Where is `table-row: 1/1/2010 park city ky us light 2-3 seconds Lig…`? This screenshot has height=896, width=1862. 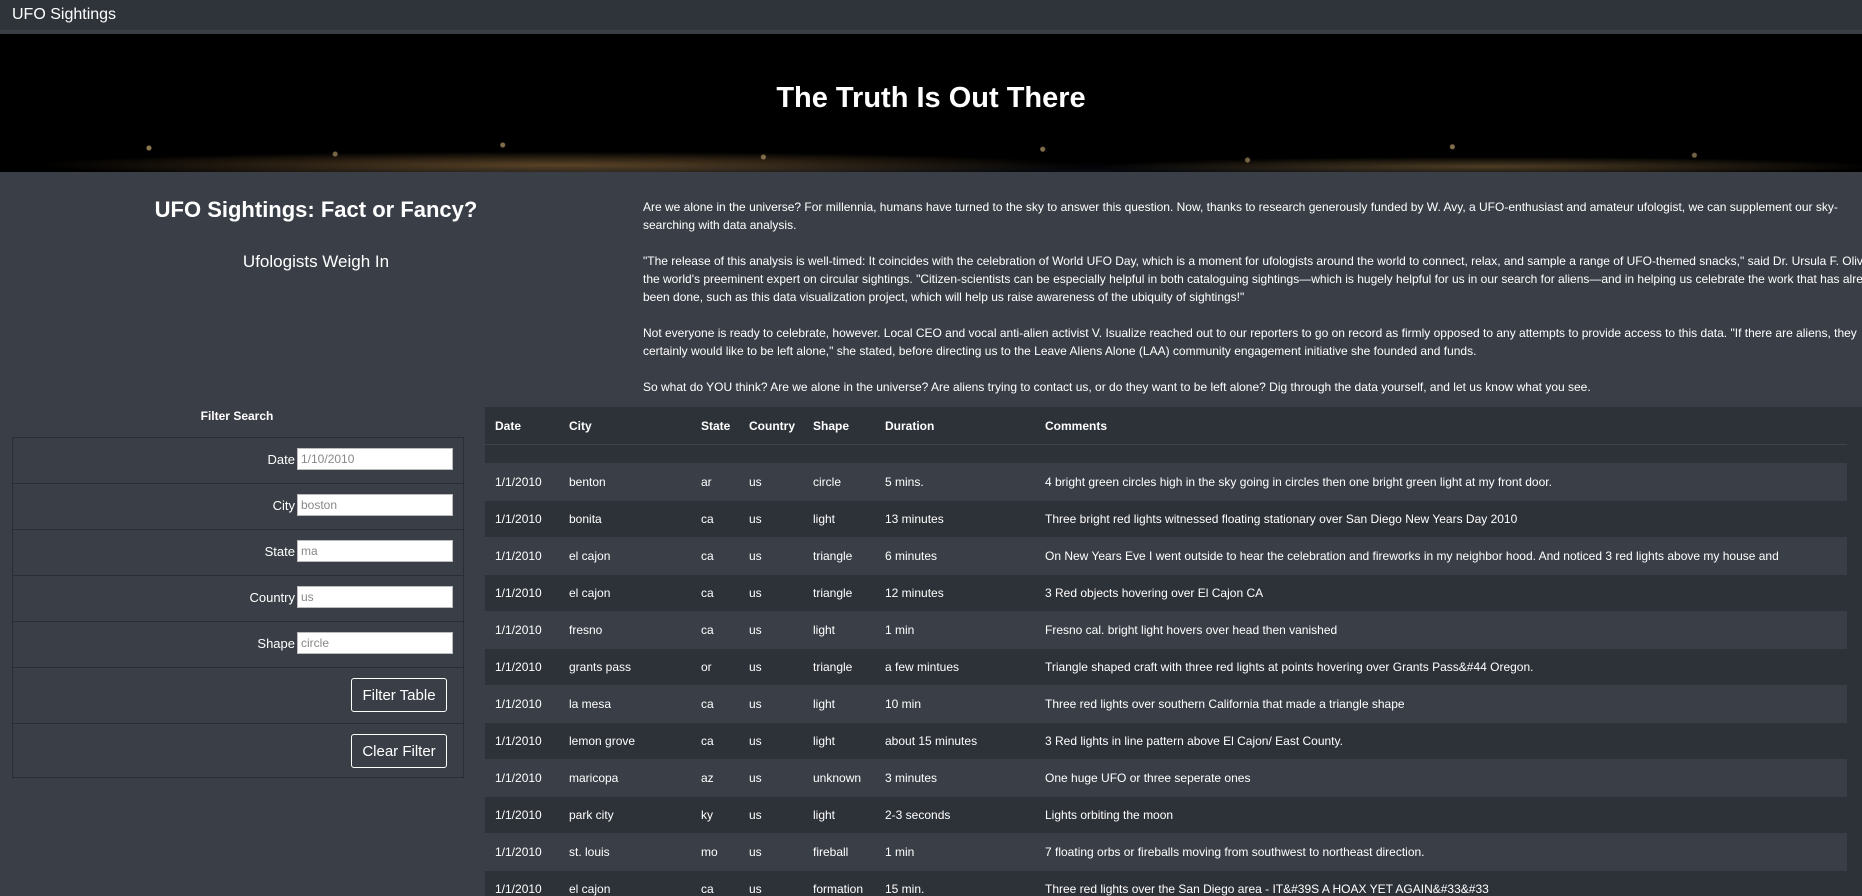 table-row: 1/1/2010 park city ky us light 2-3 seconds Lig… is located at coordinates (1166, 815).